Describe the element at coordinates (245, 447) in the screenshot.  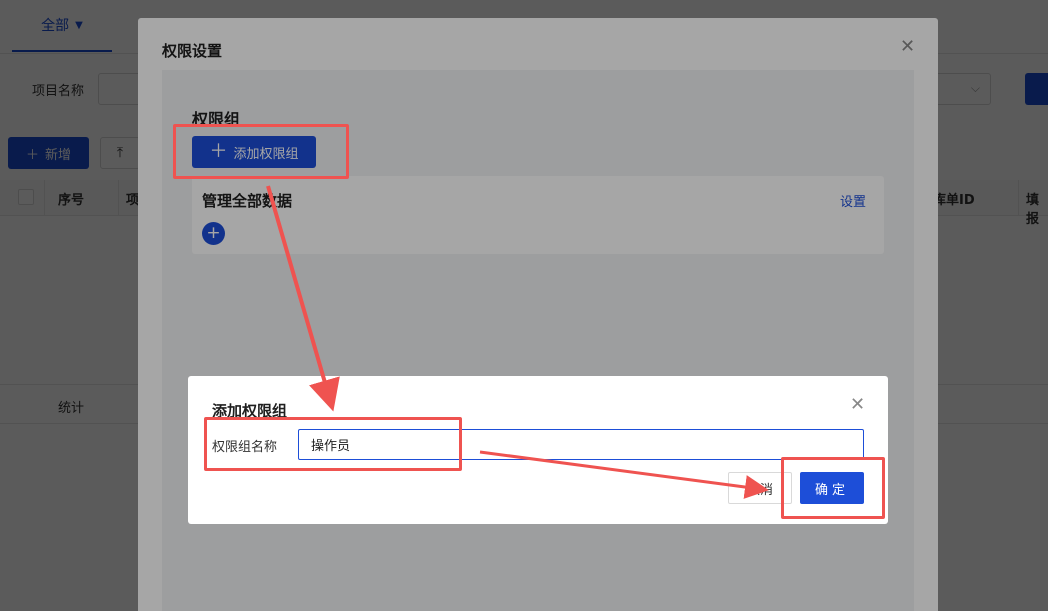
I see `group-name-label: 权限组名称` at that location.